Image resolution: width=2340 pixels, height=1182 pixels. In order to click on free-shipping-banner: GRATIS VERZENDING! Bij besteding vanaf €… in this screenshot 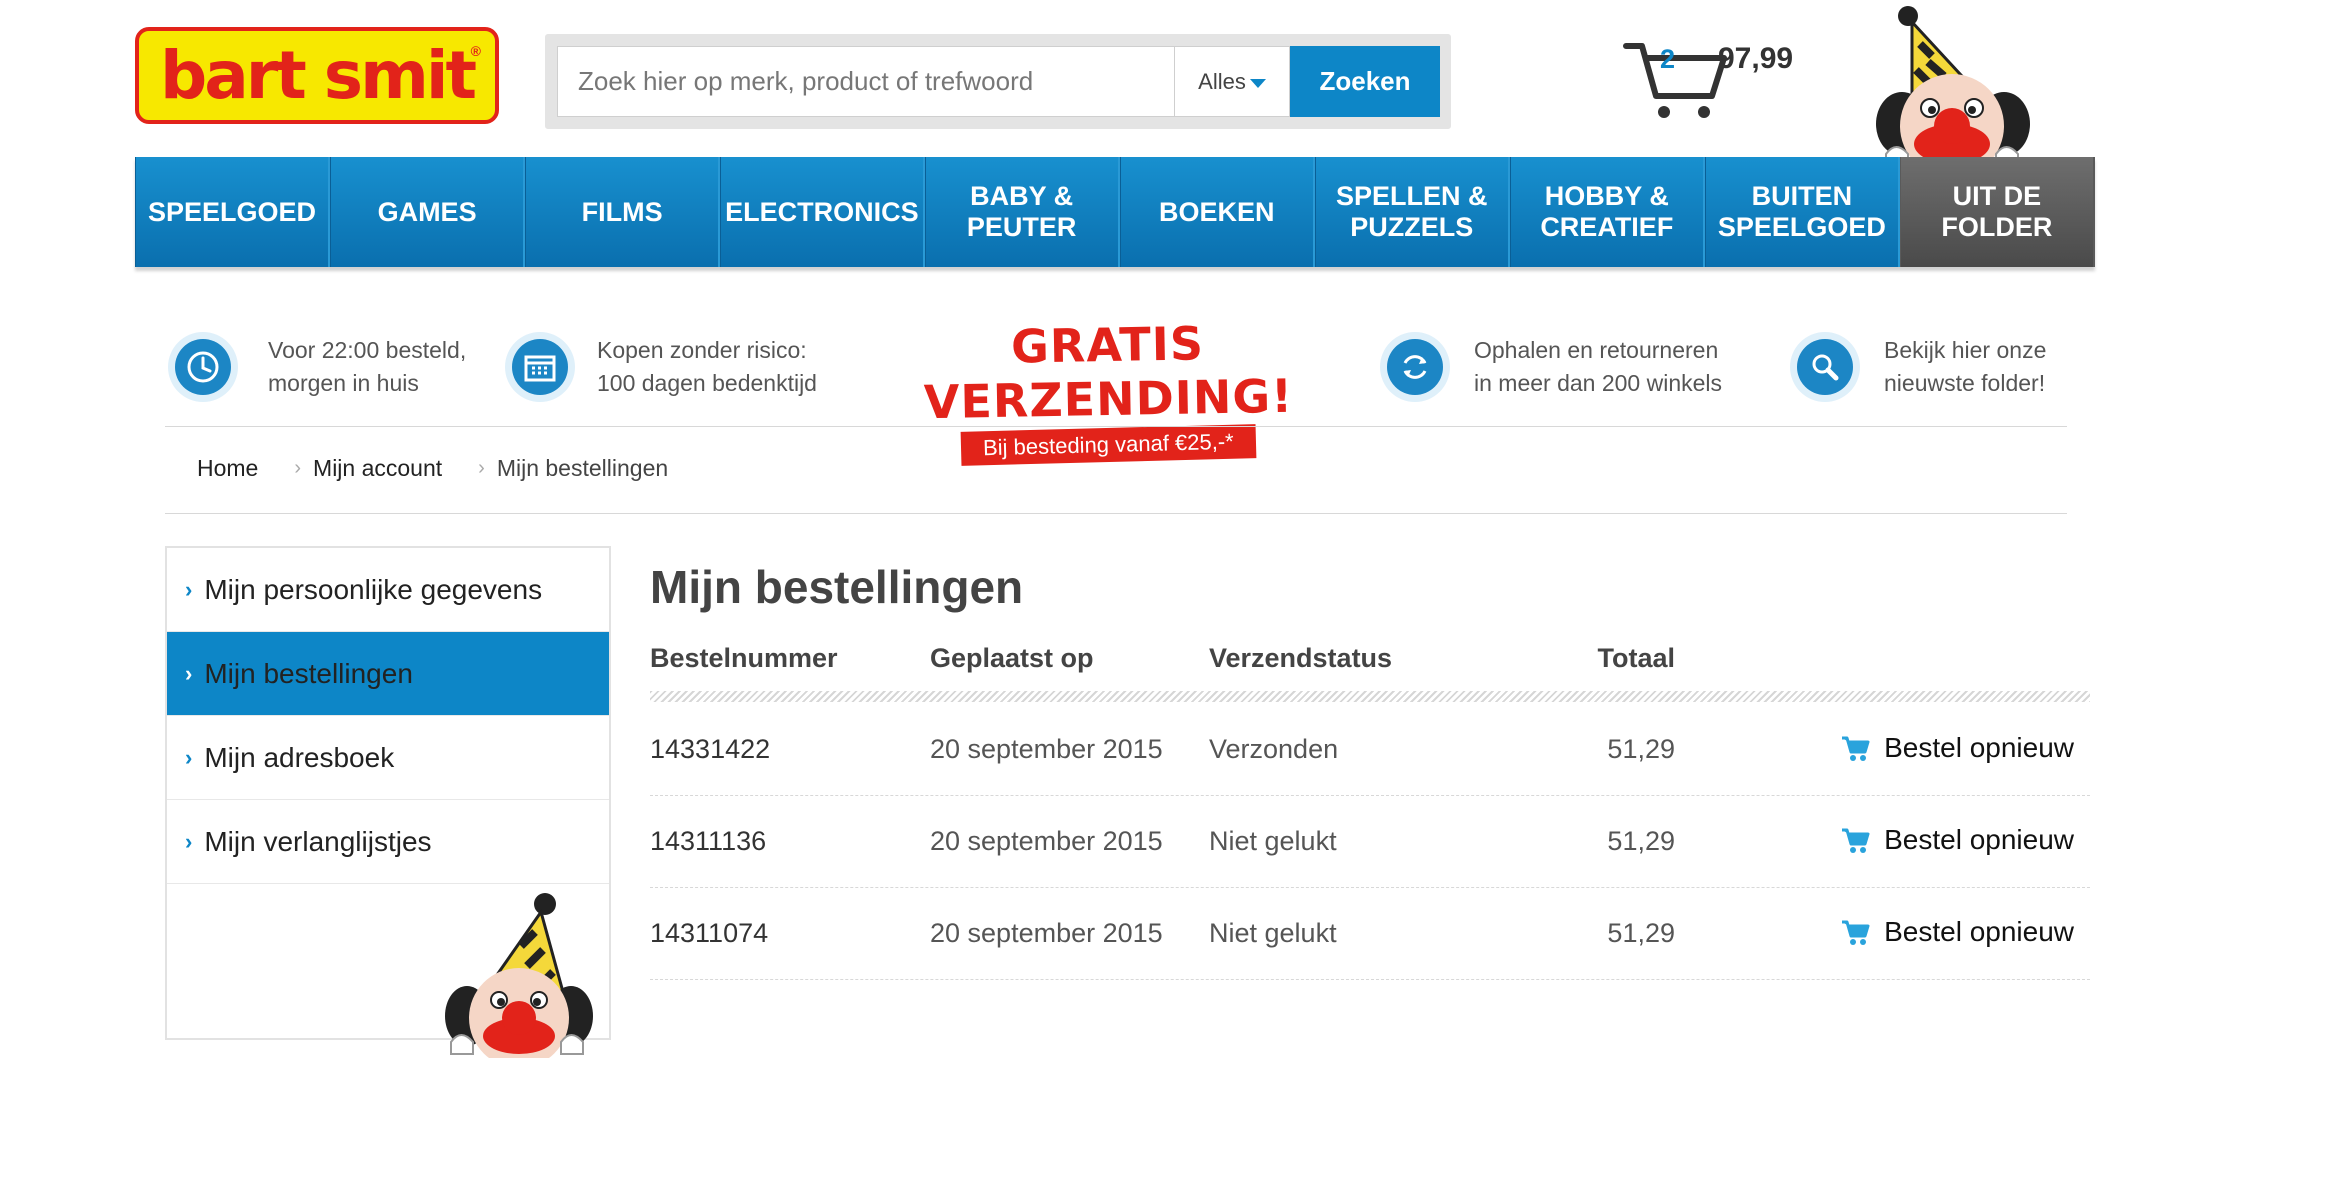, I will do `click(1108, 391)`.